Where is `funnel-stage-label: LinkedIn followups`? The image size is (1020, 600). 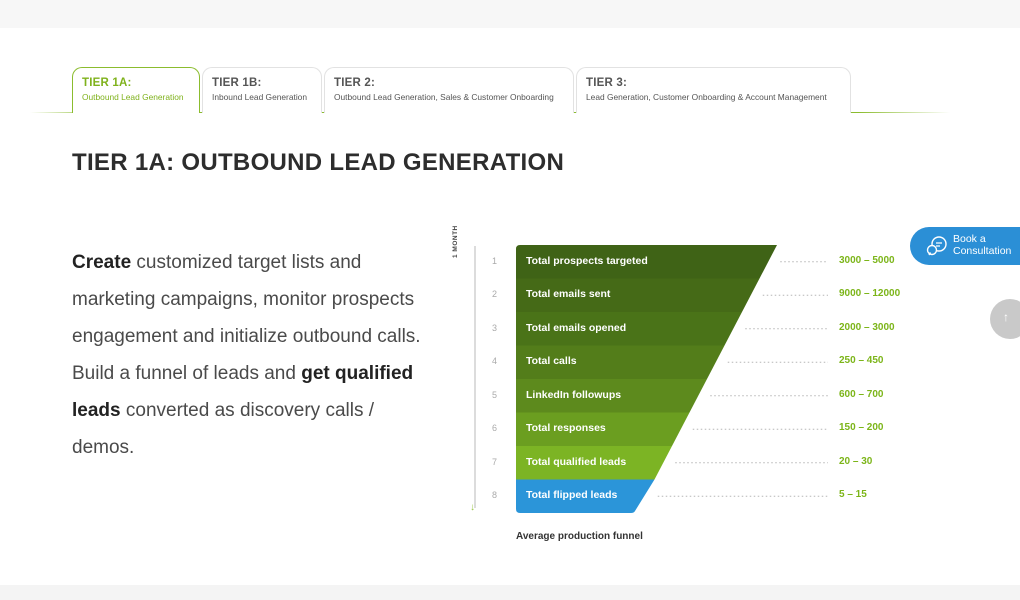
funnel-stage-label: LinkedIn followups is located at coordinates (574, 394).